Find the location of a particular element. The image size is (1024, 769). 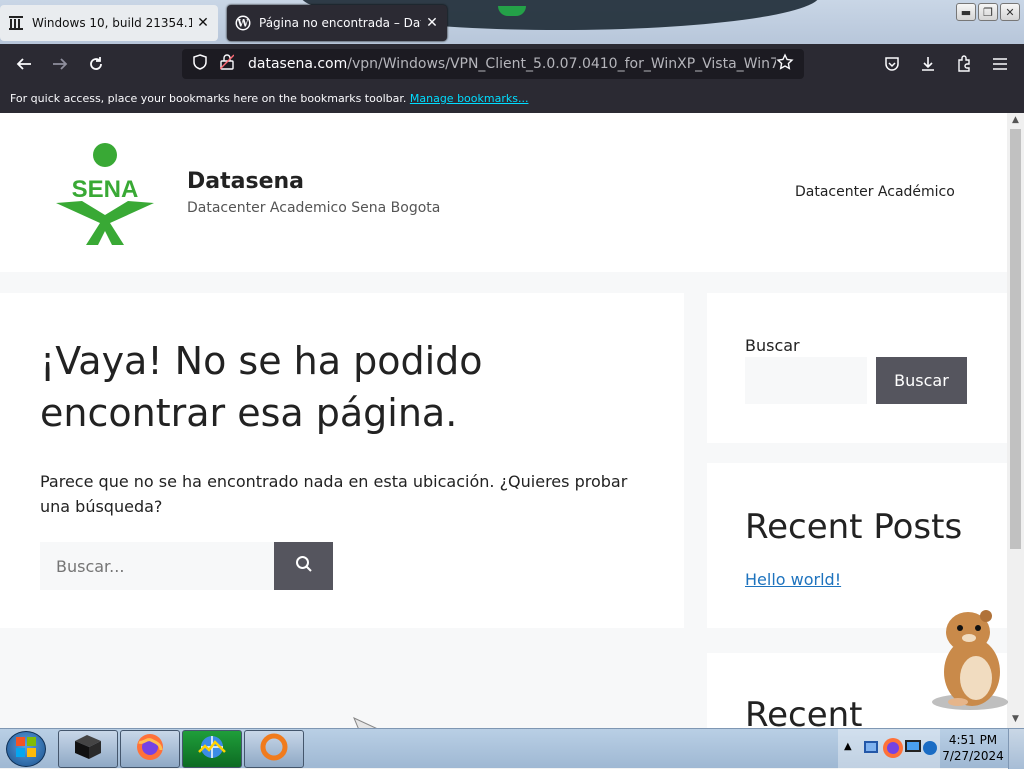

recent-posts-heading: Recent Posts is located at coordinates (854, 527).